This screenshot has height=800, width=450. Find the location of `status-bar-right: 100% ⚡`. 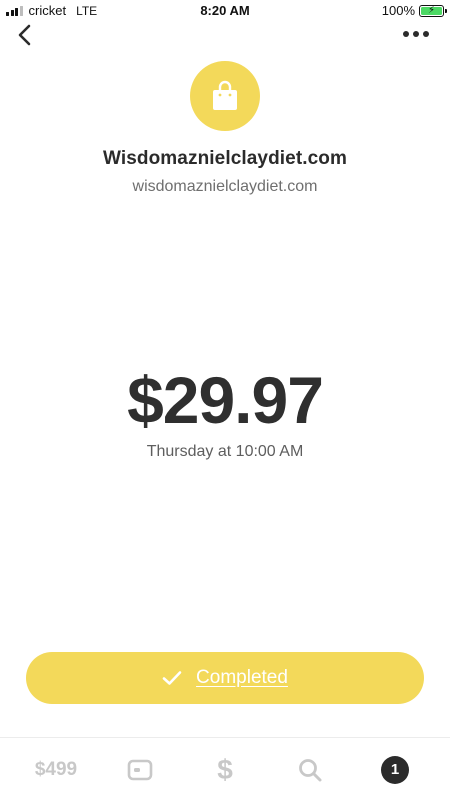

status-bar-right: 100% ⚡ is located at coordinates (414, 10).